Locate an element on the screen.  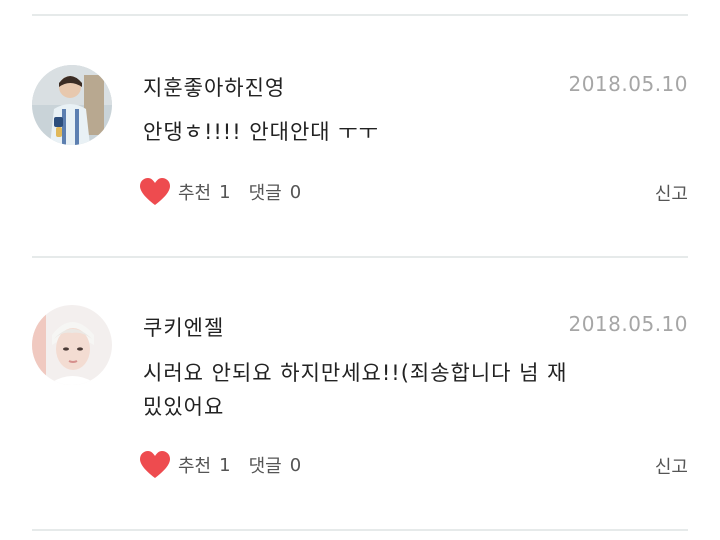
bottom-divider is located at coordinates (360, 530).